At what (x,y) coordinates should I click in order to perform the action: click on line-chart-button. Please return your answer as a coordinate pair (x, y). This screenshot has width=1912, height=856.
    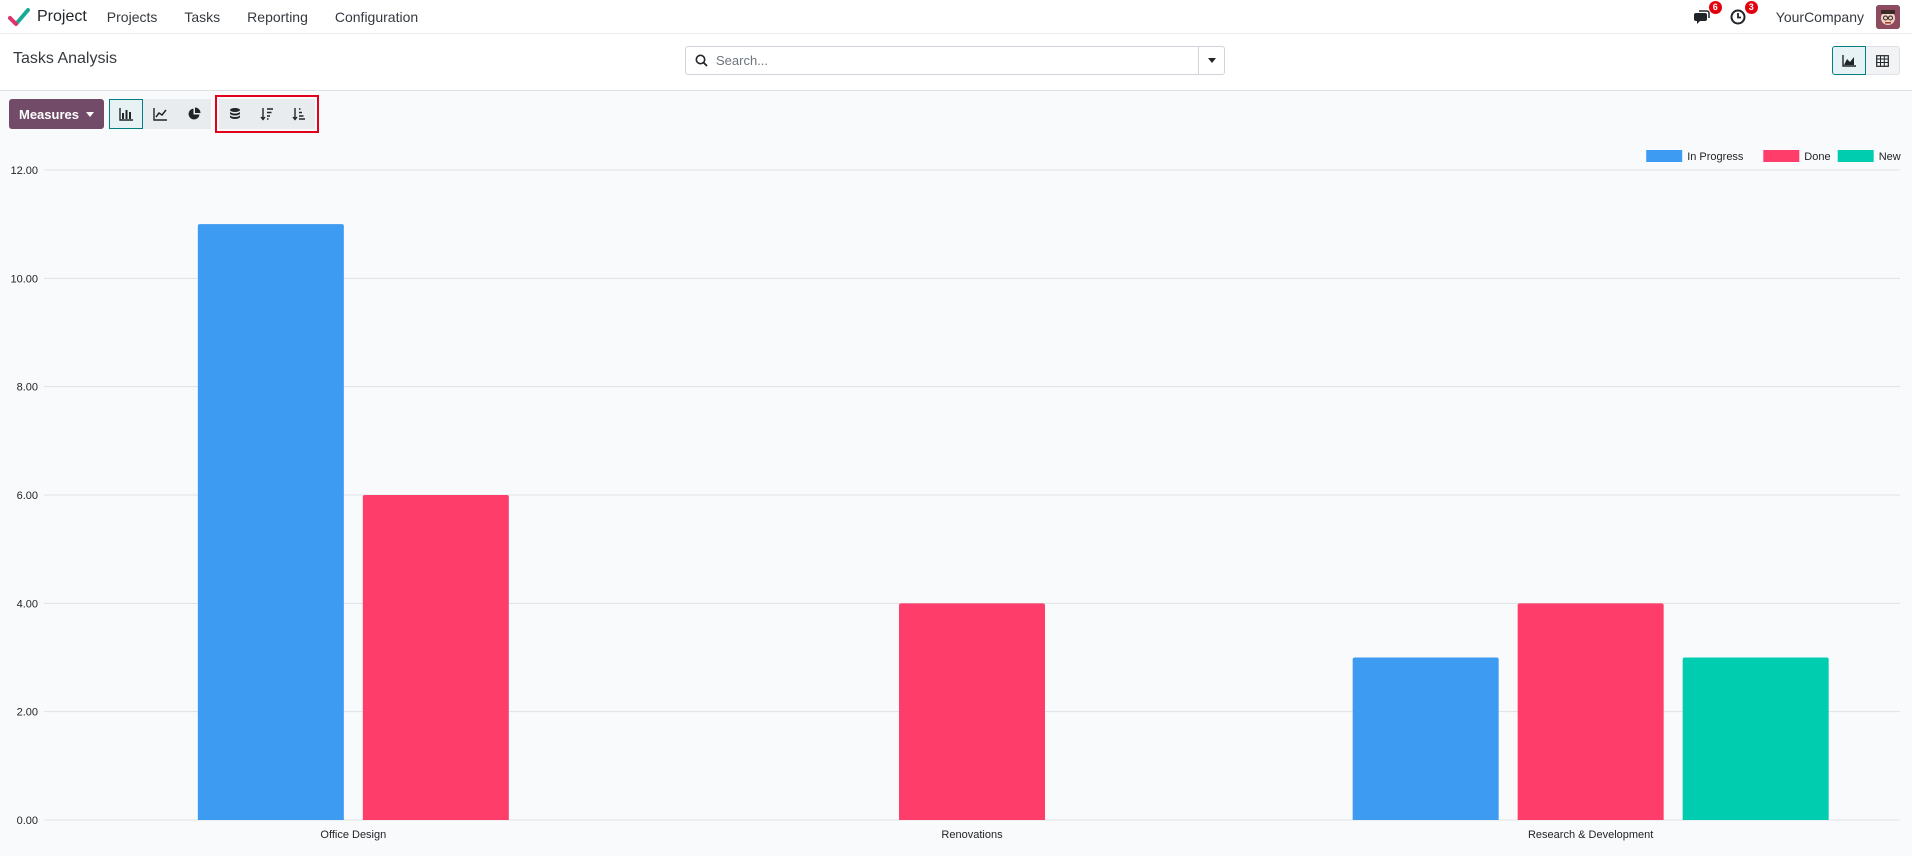
    Looking at the image, I should click on (159, 114).